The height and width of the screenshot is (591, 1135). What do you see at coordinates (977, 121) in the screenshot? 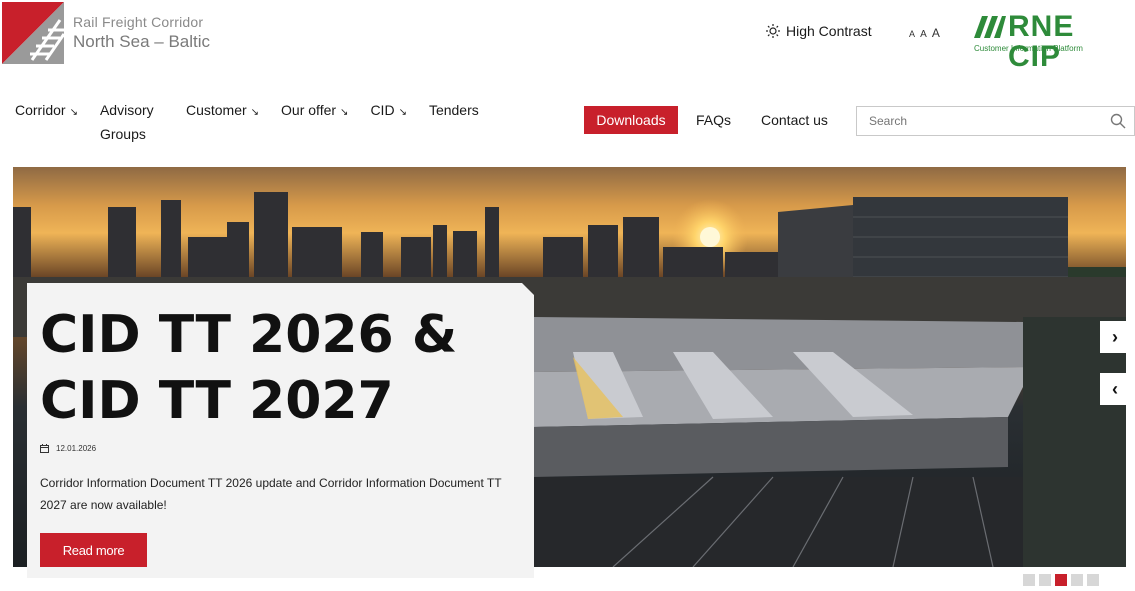
I see `search-input` at bounding box center [977, 121].